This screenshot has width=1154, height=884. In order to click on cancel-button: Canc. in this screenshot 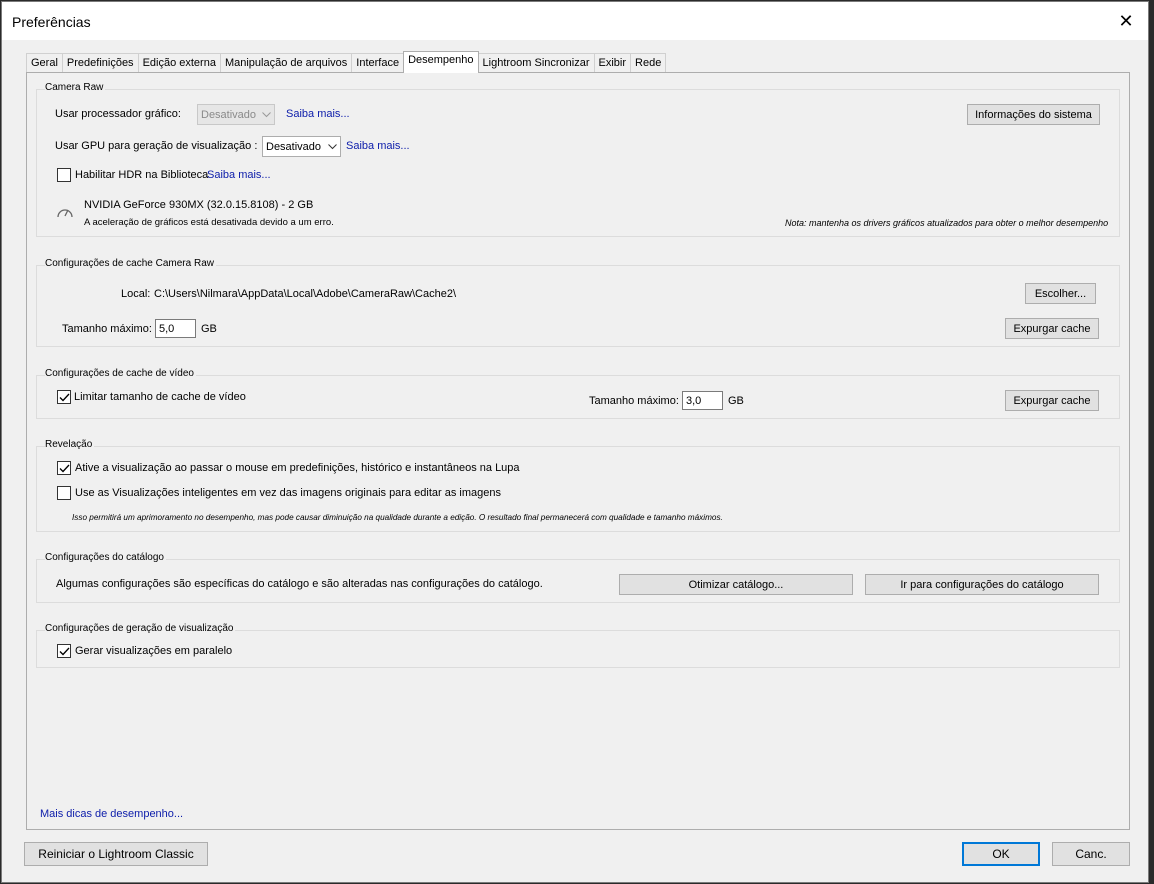, I will do `click(1091, 854)`.